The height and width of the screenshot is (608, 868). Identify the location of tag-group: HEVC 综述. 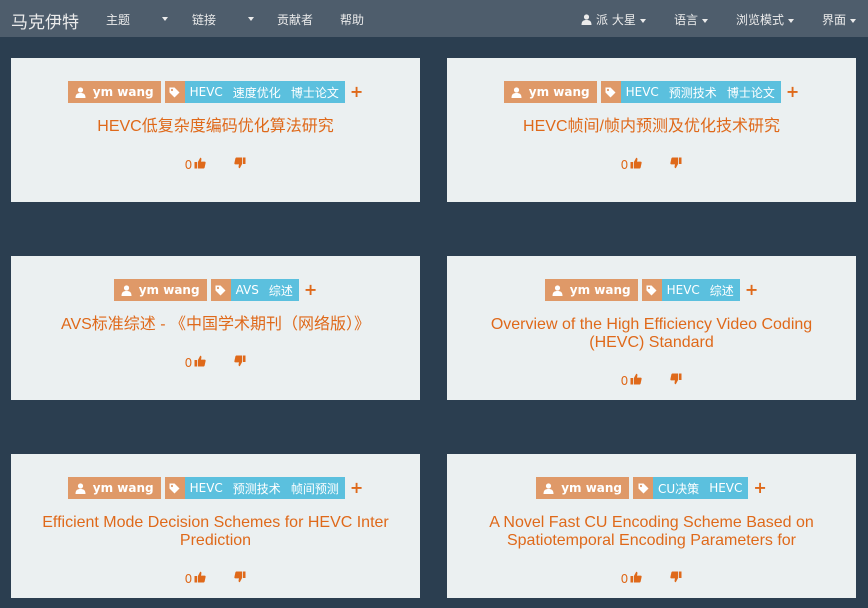
(690, 290).